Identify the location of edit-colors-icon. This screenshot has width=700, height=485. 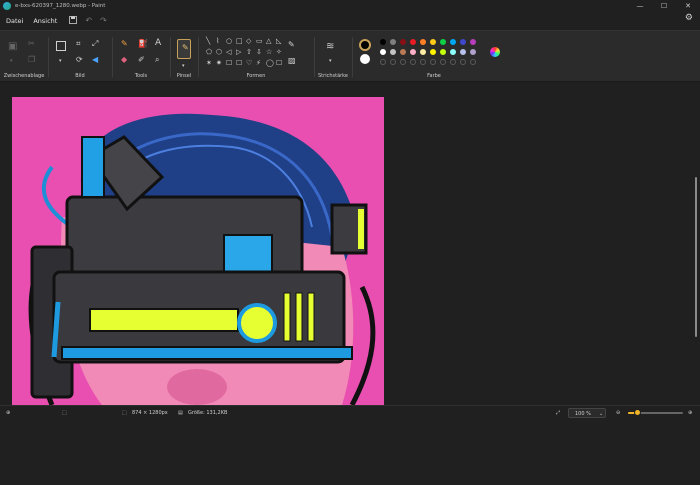
(495, 52).